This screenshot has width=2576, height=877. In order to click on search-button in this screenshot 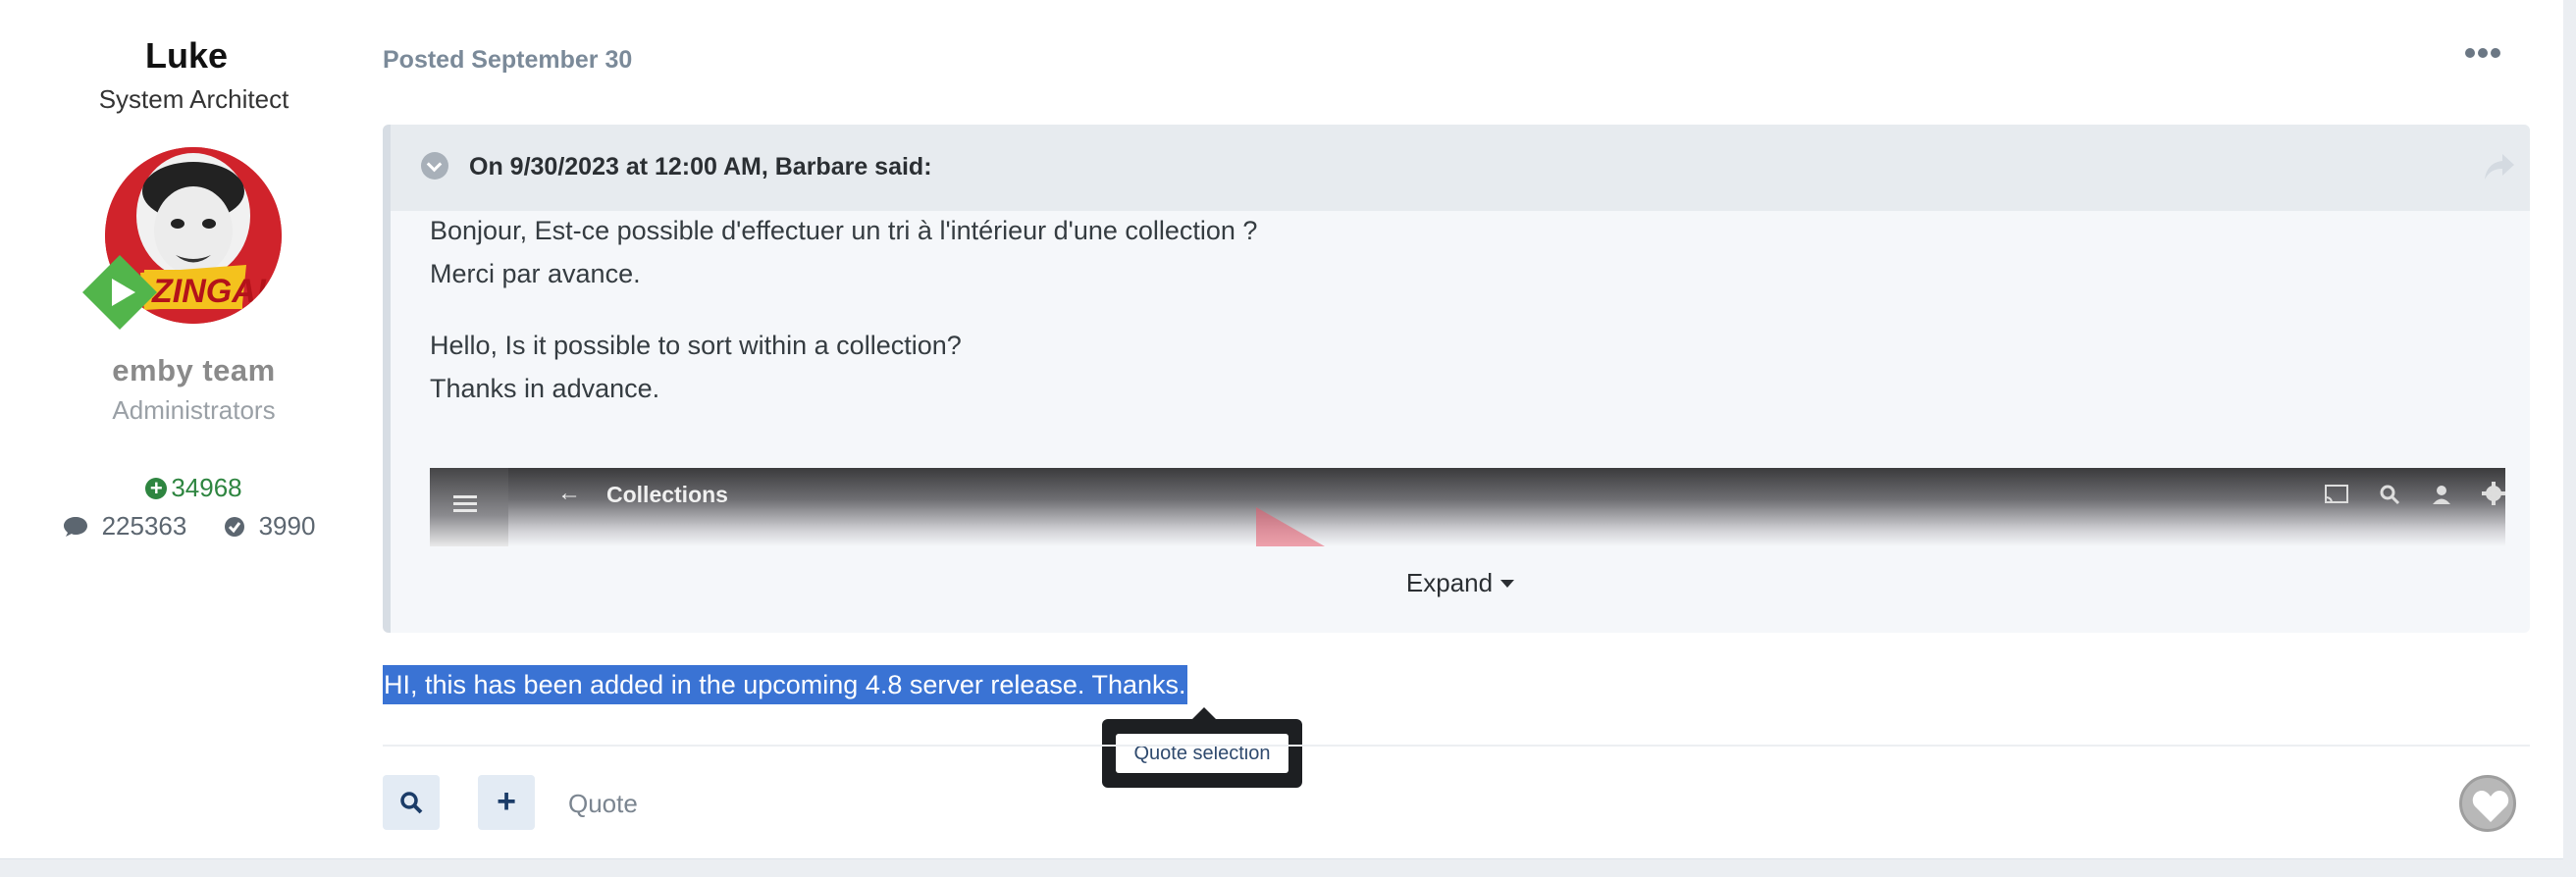, I will do `click(411, 802)`.